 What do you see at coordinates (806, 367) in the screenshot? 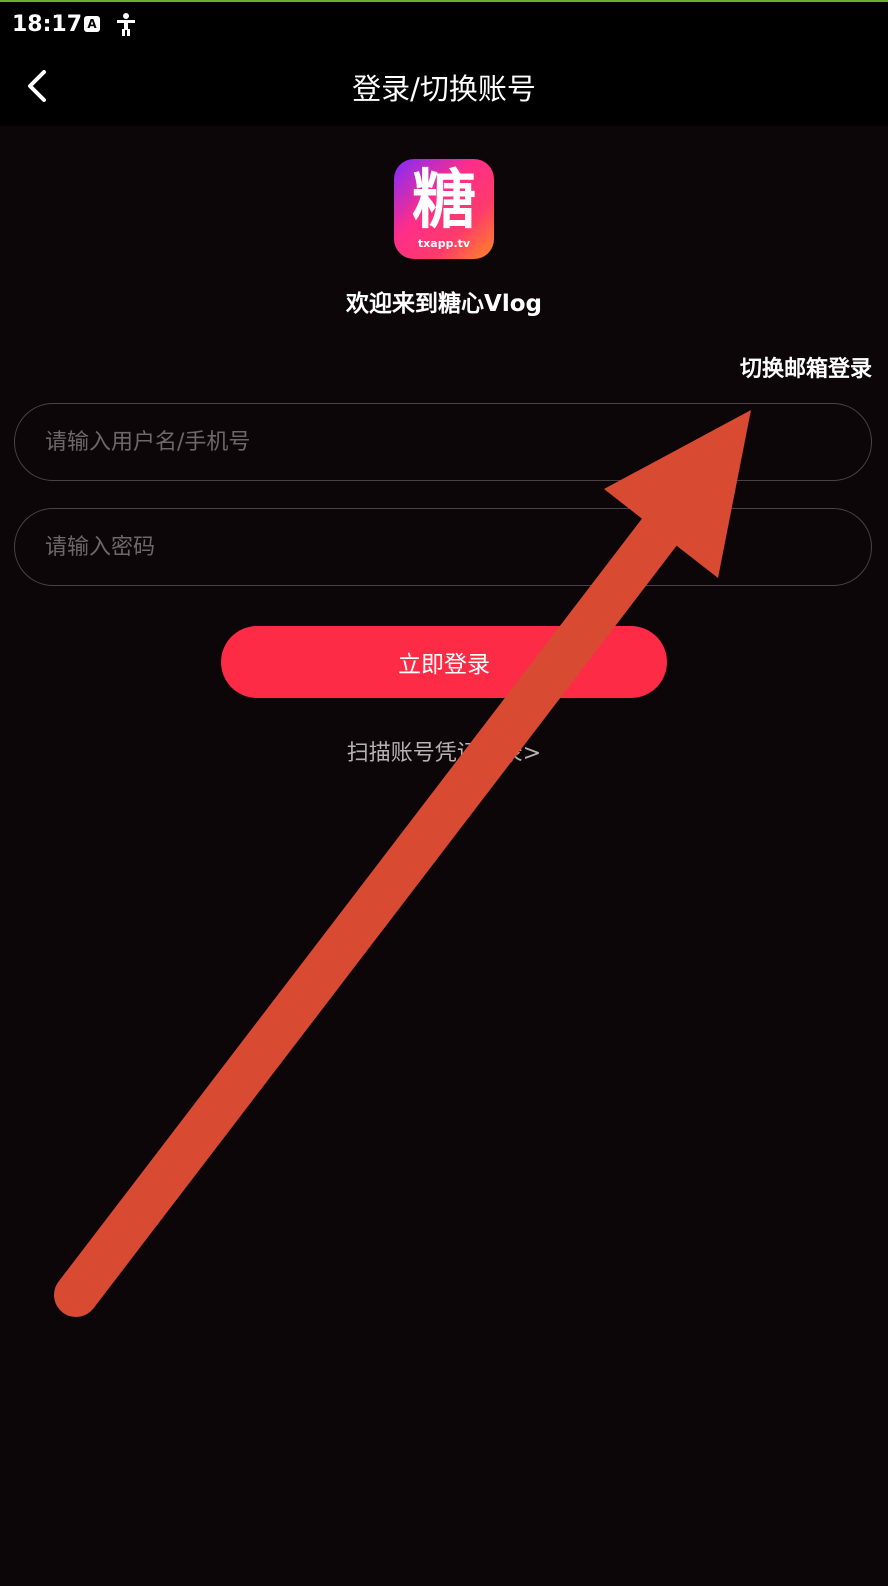
I see `switch-email-login-link: 切换邮箱登录` at bounding box center [806, 367].